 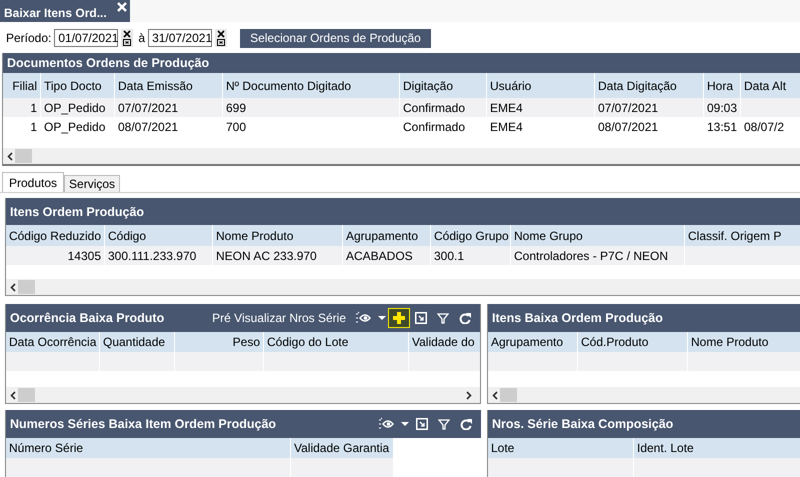 I want to click on table-cell: NEON AC 233.970, so click(x=278, y=255).